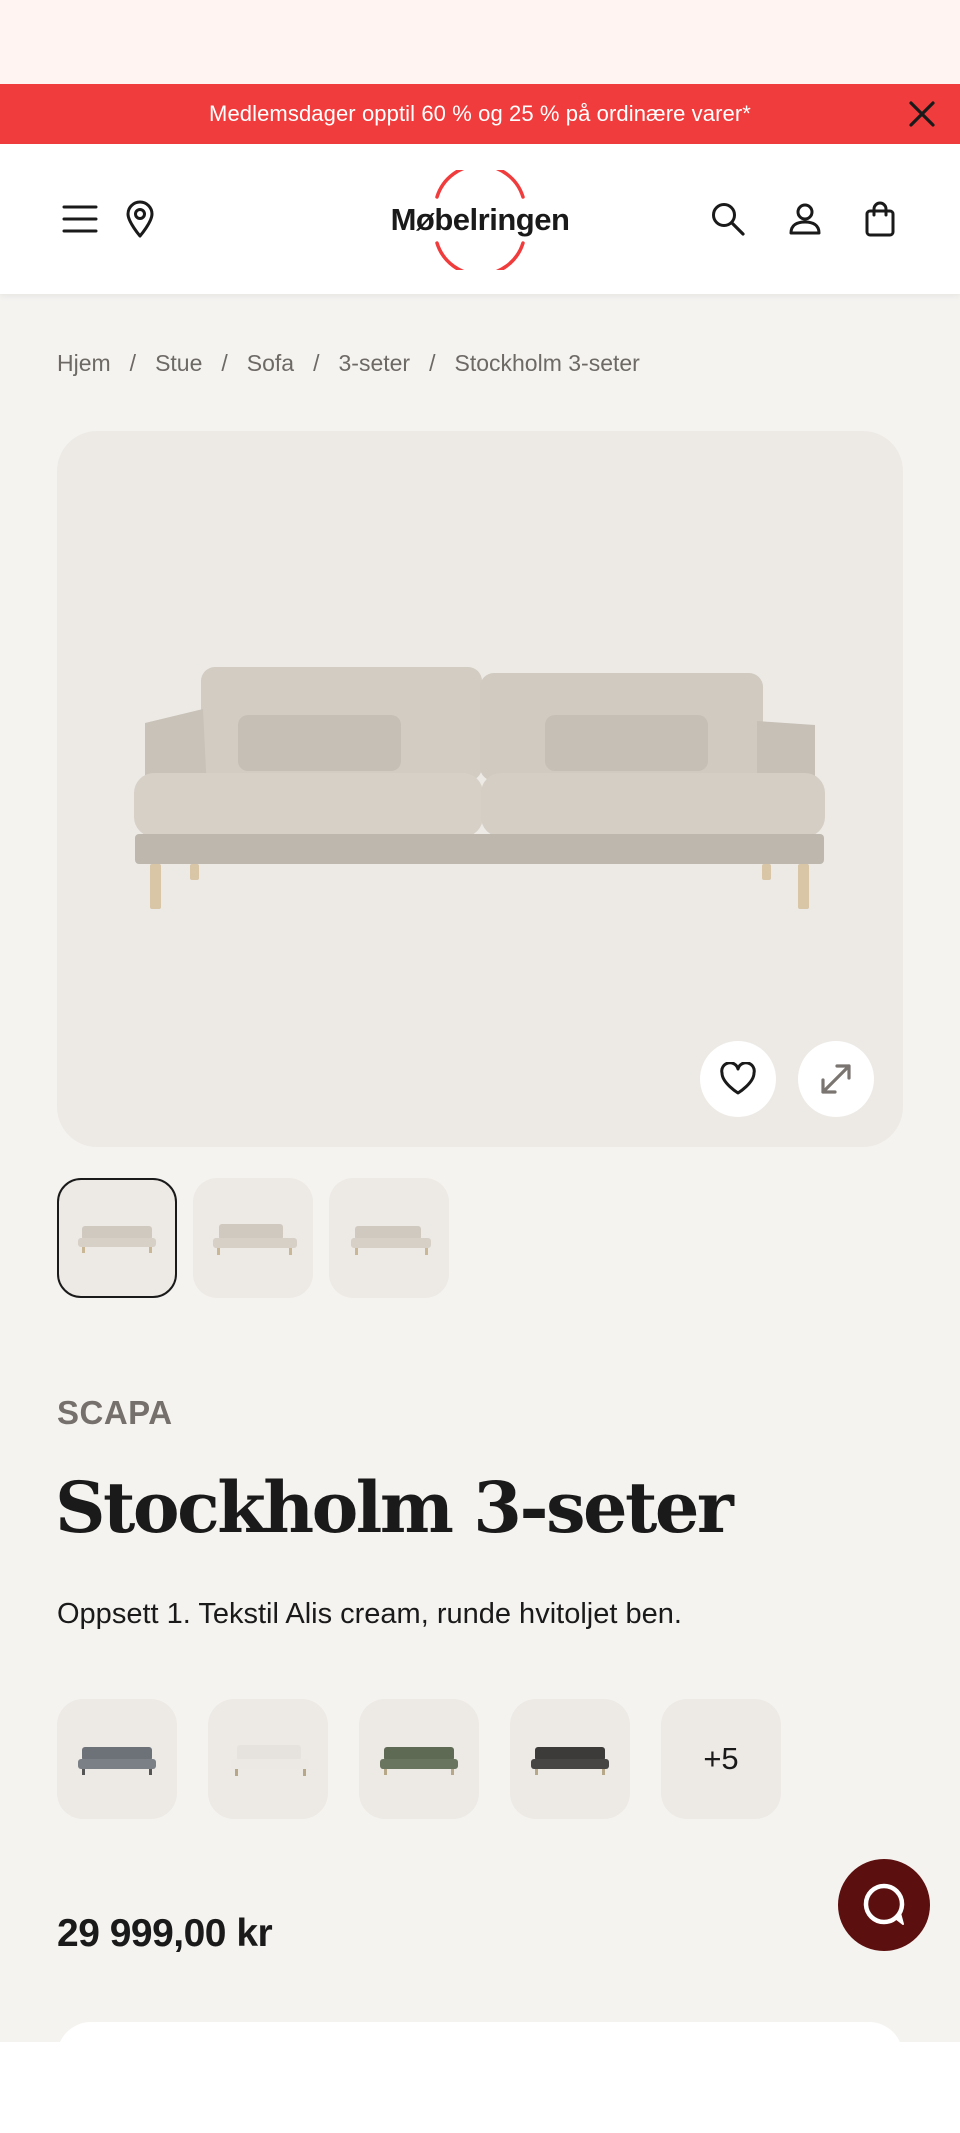 The width and height of the screenshot is (960, 2133). Describe the element at coordinates (805, 219) in the screenshot. I see `user-icon` at that location.